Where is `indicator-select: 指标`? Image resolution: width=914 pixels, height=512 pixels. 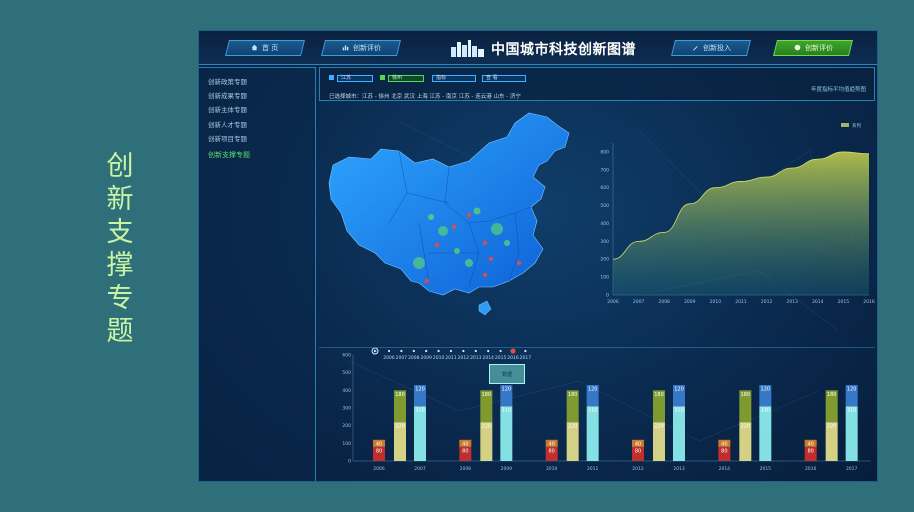
indicator-select: 指标 is located at coordinates (454, 78).